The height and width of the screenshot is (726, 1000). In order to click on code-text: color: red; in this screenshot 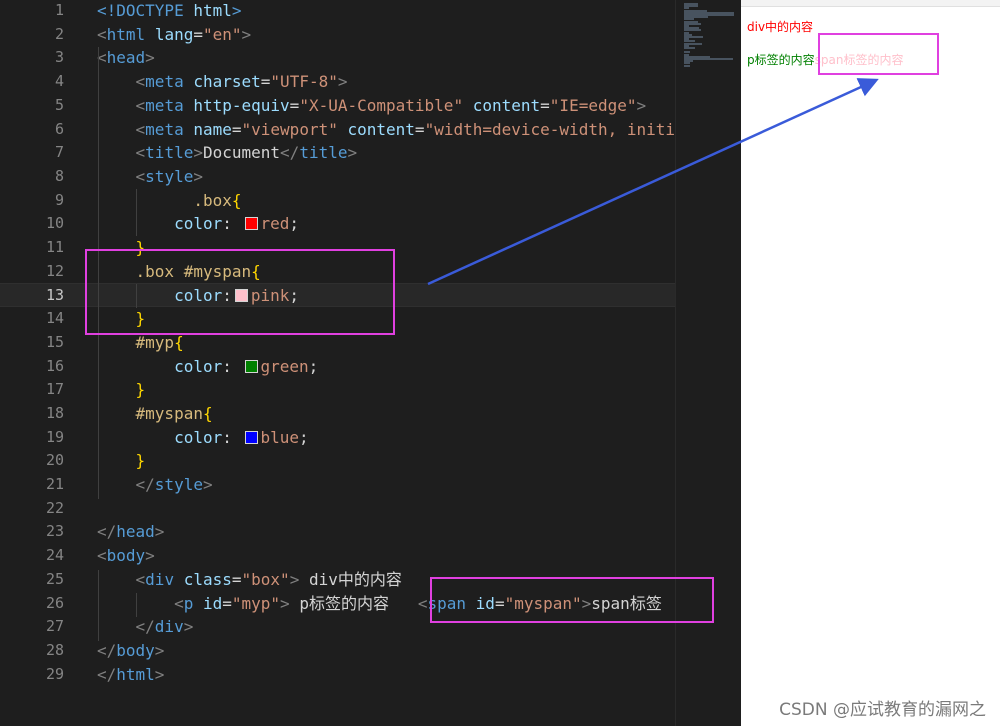, I will do `click(198, 224)`.